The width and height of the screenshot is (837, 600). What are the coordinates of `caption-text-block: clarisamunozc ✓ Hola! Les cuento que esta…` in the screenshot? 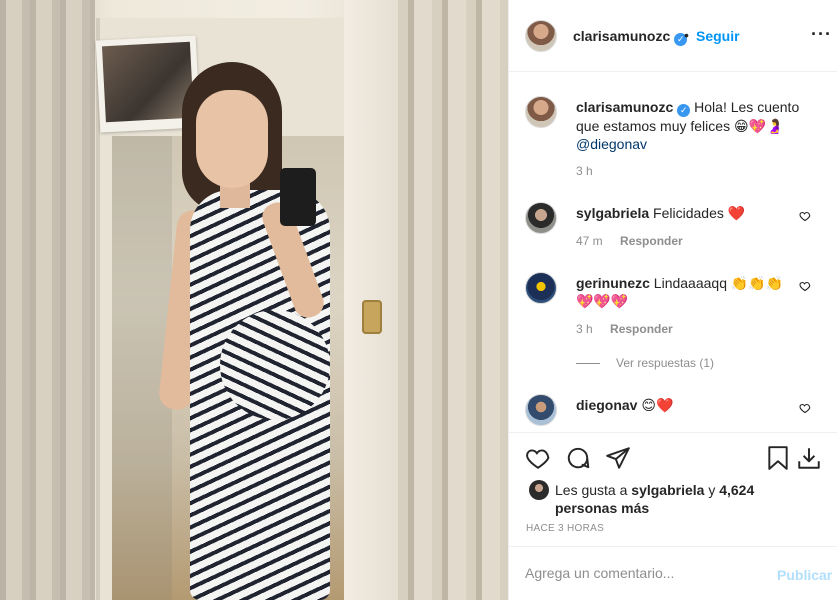 It's located at (696, 125).